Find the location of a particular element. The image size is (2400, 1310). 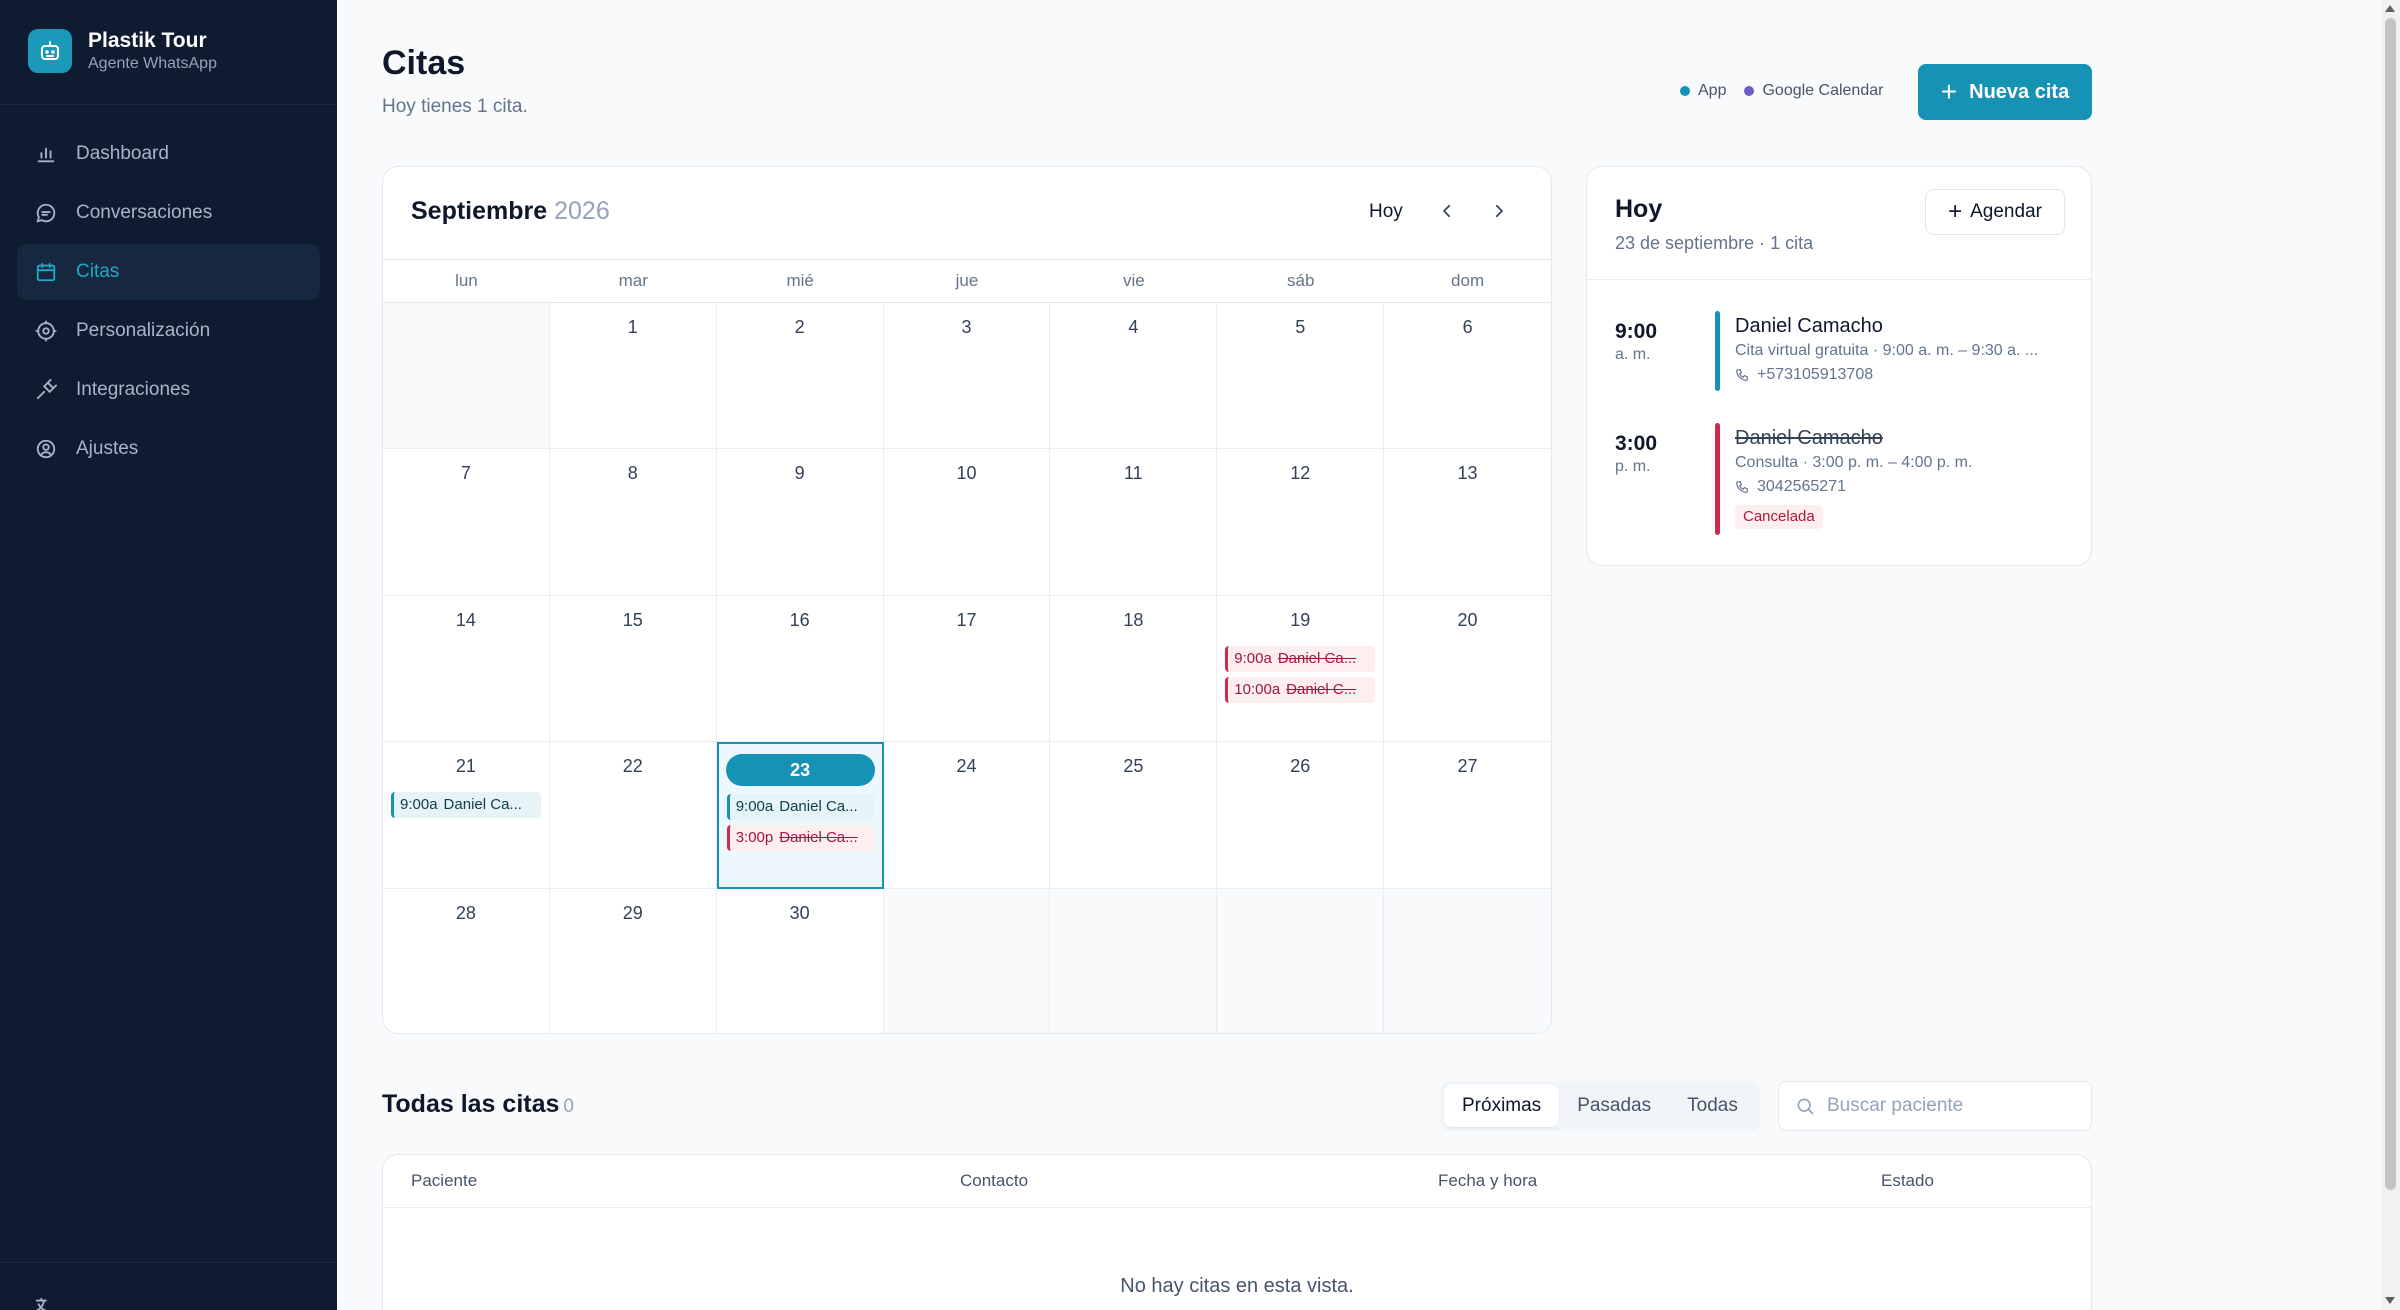

column-header-paciente: Paciente is located at coordinates (444, 1181).